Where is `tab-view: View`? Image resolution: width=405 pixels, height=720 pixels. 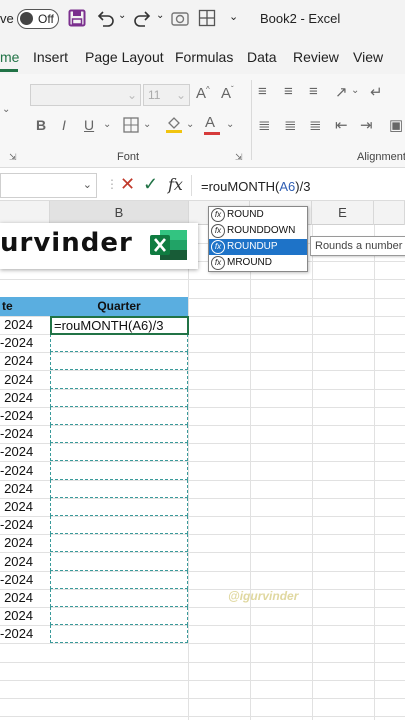 tab-view: View is located at coordinates (368, 57).